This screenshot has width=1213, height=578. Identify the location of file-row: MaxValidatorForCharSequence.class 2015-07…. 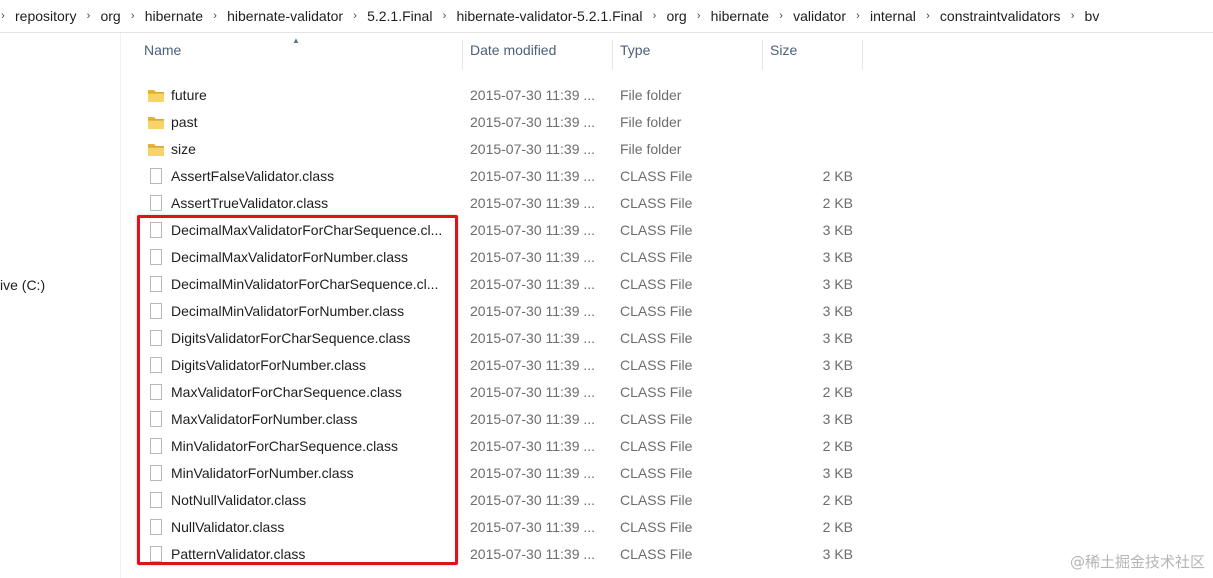
(499, 392).